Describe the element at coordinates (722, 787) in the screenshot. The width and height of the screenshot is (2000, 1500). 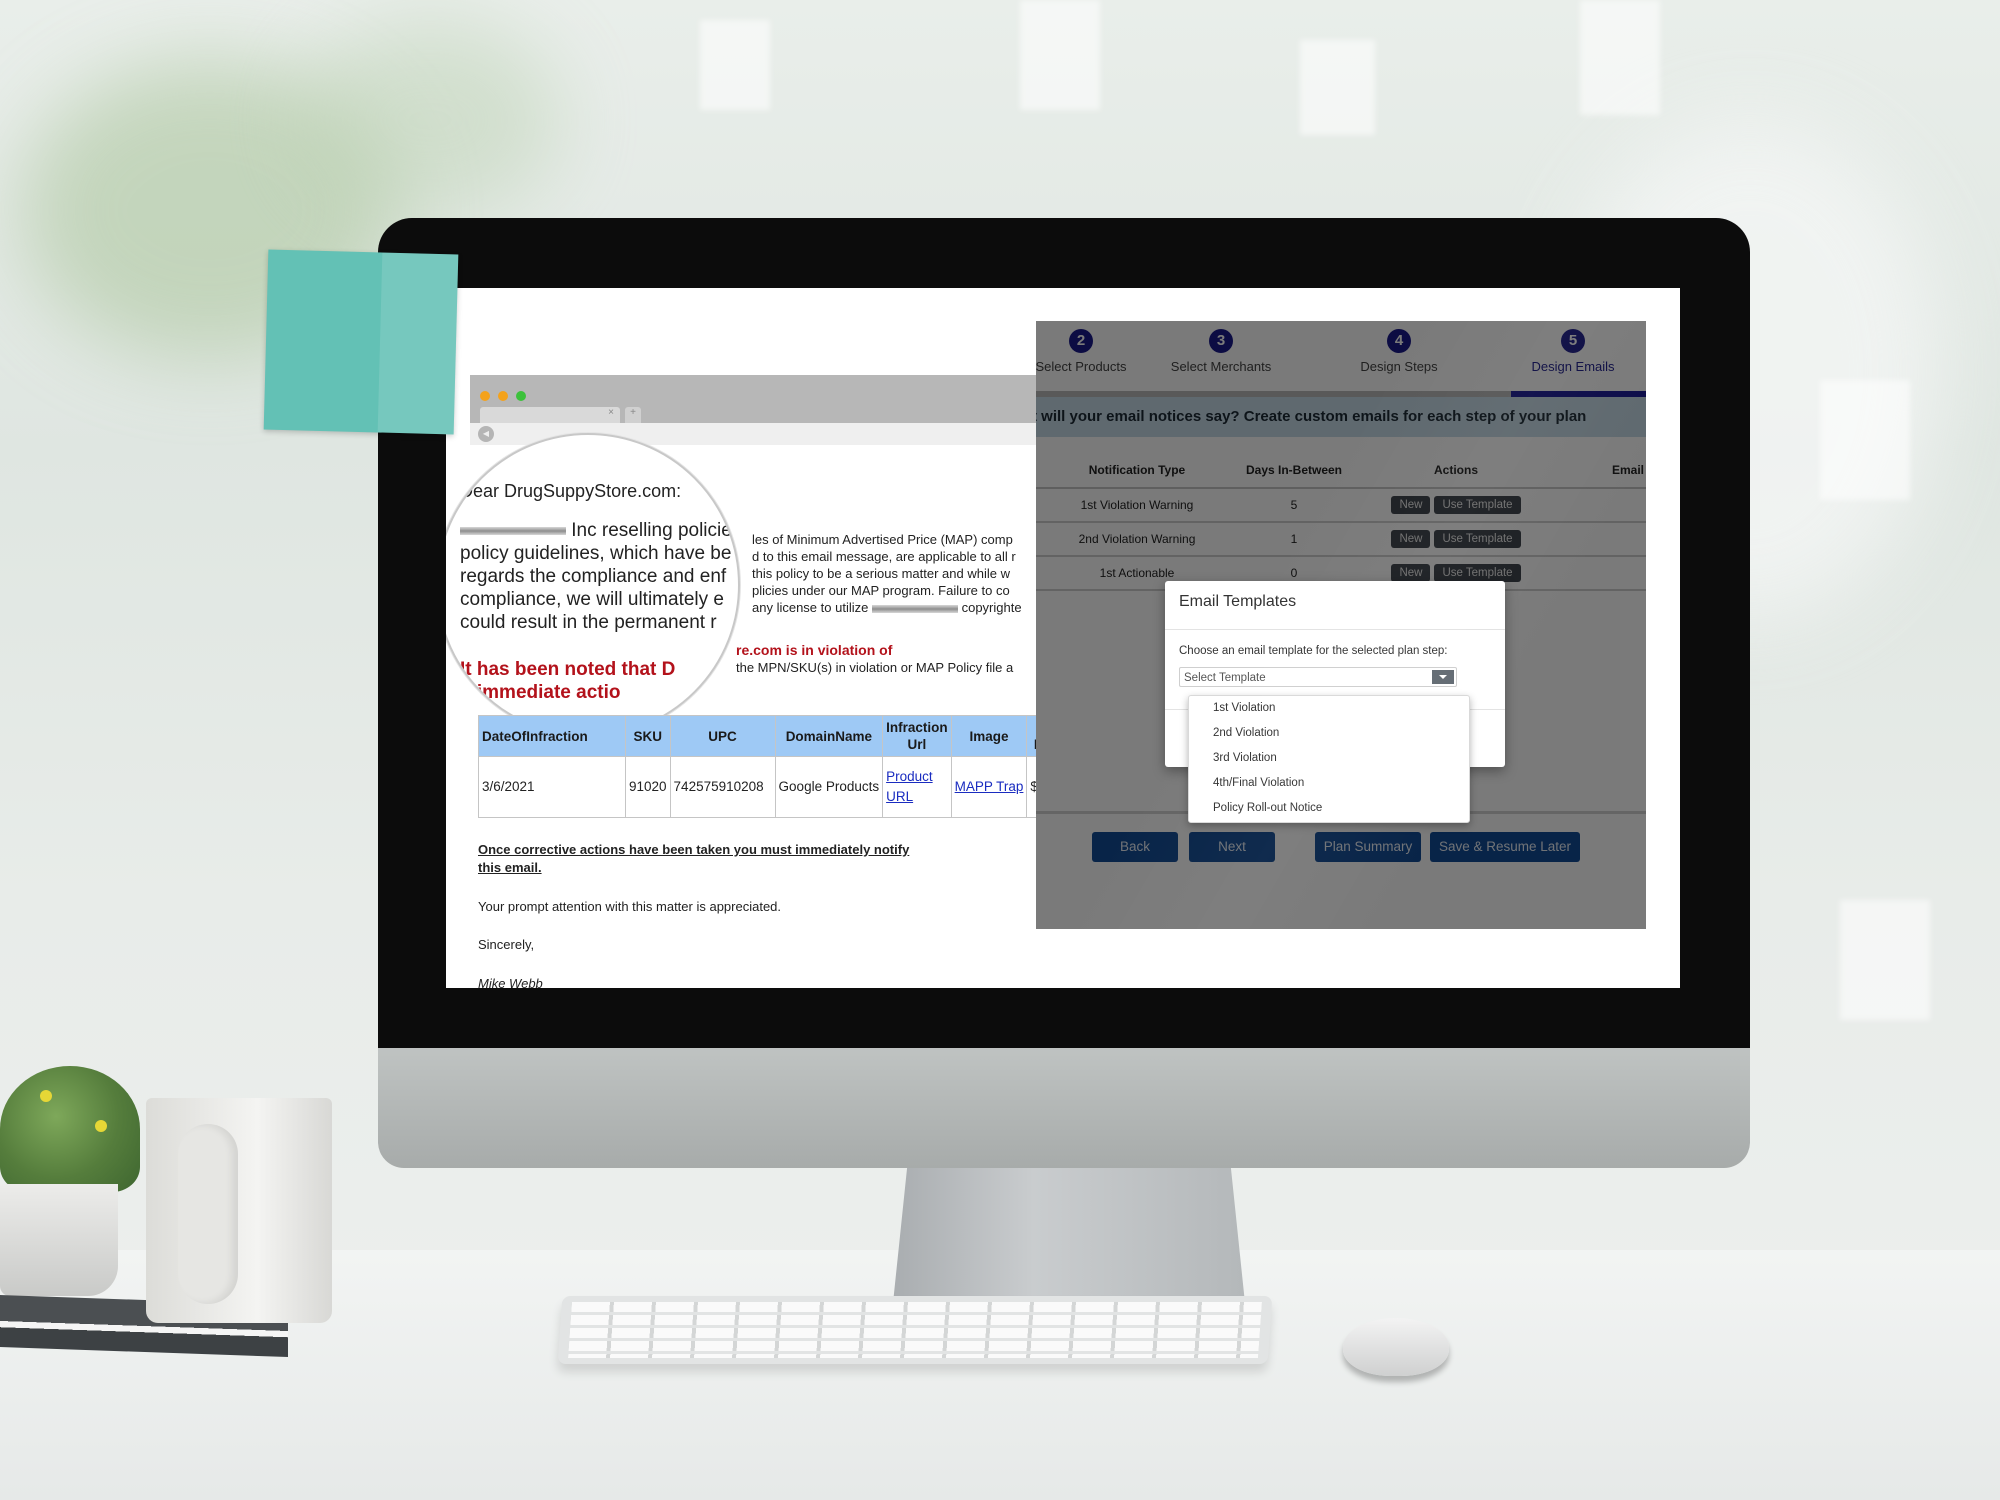
I see `cell-upc: 742575910208` at that location.